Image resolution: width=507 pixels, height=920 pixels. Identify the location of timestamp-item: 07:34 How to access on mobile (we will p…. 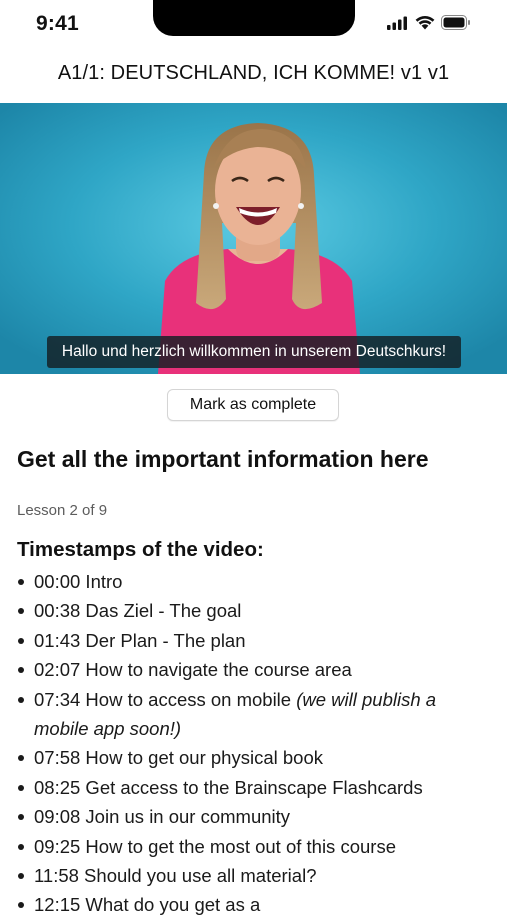
(252, 714).